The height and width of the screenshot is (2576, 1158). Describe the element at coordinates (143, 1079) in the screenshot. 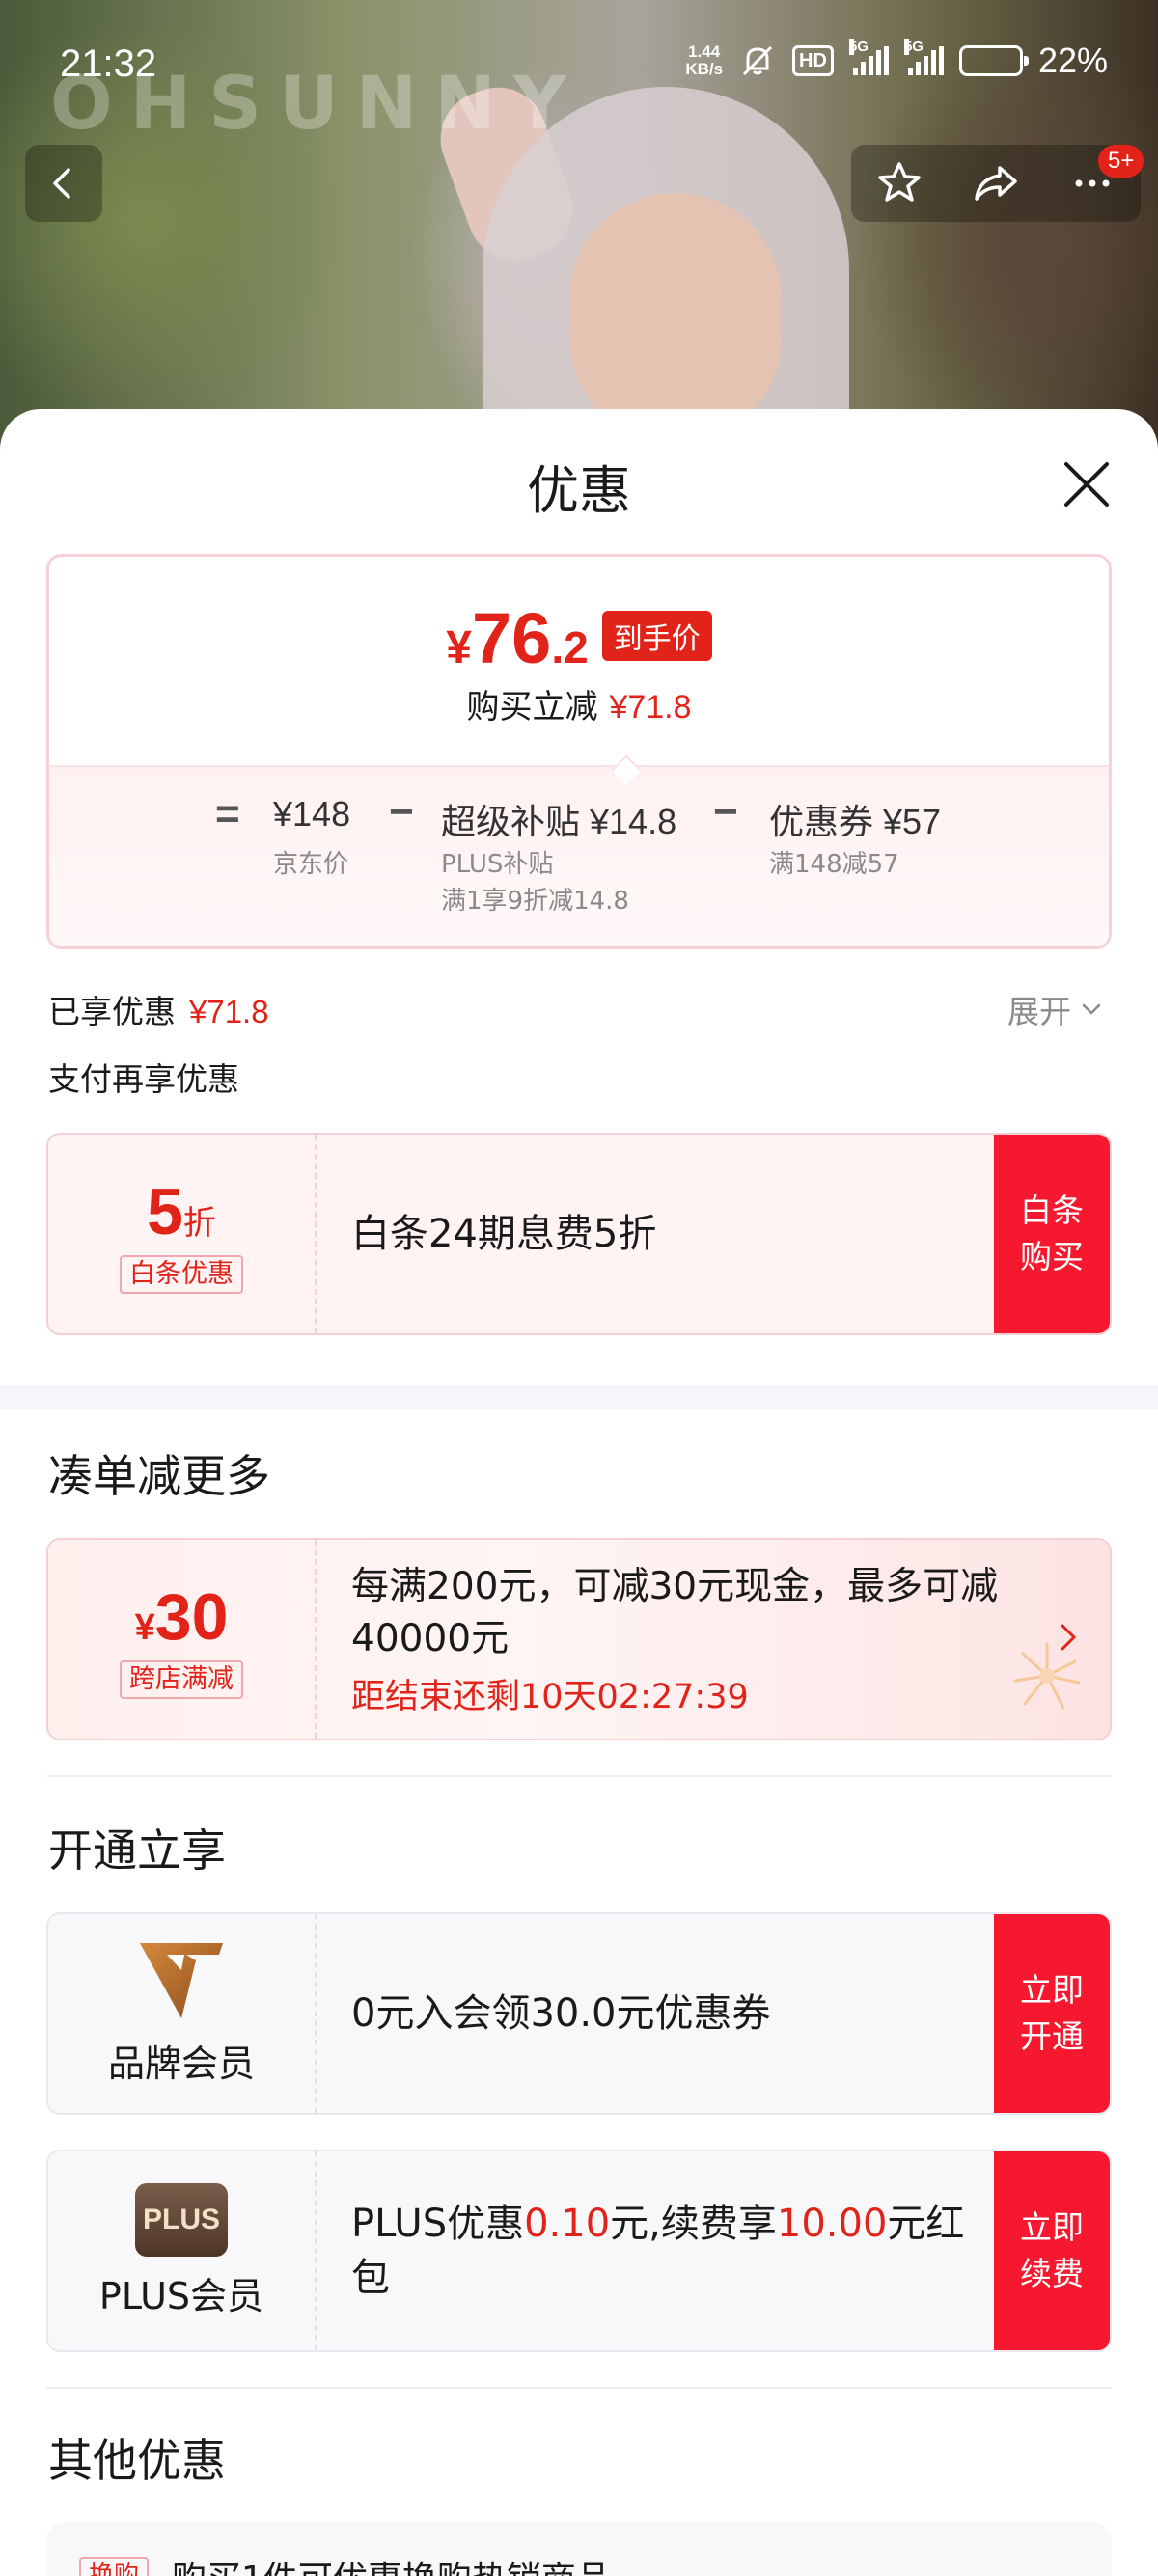

I see `pay-more-title: 支付再享优惠` at that location.